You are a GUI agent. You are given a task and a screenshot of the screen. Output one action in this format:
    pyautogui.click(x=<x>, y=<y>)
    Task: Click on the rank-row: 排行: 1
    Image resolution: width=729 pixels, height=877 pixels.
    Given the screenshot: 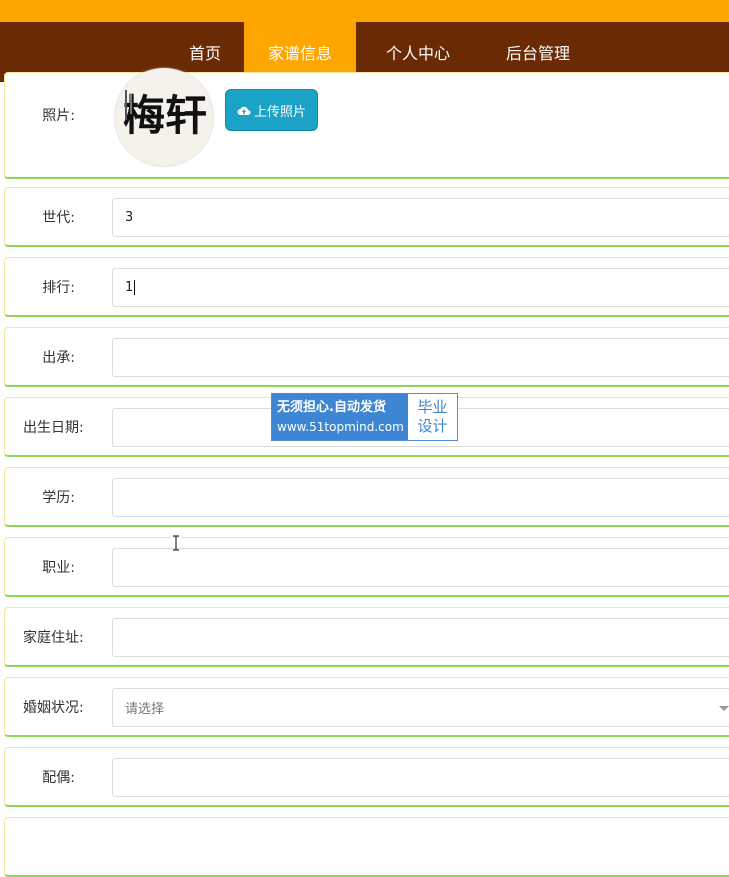 What is the action you would take?
    pyautogui.click(x=366, y=287)
    